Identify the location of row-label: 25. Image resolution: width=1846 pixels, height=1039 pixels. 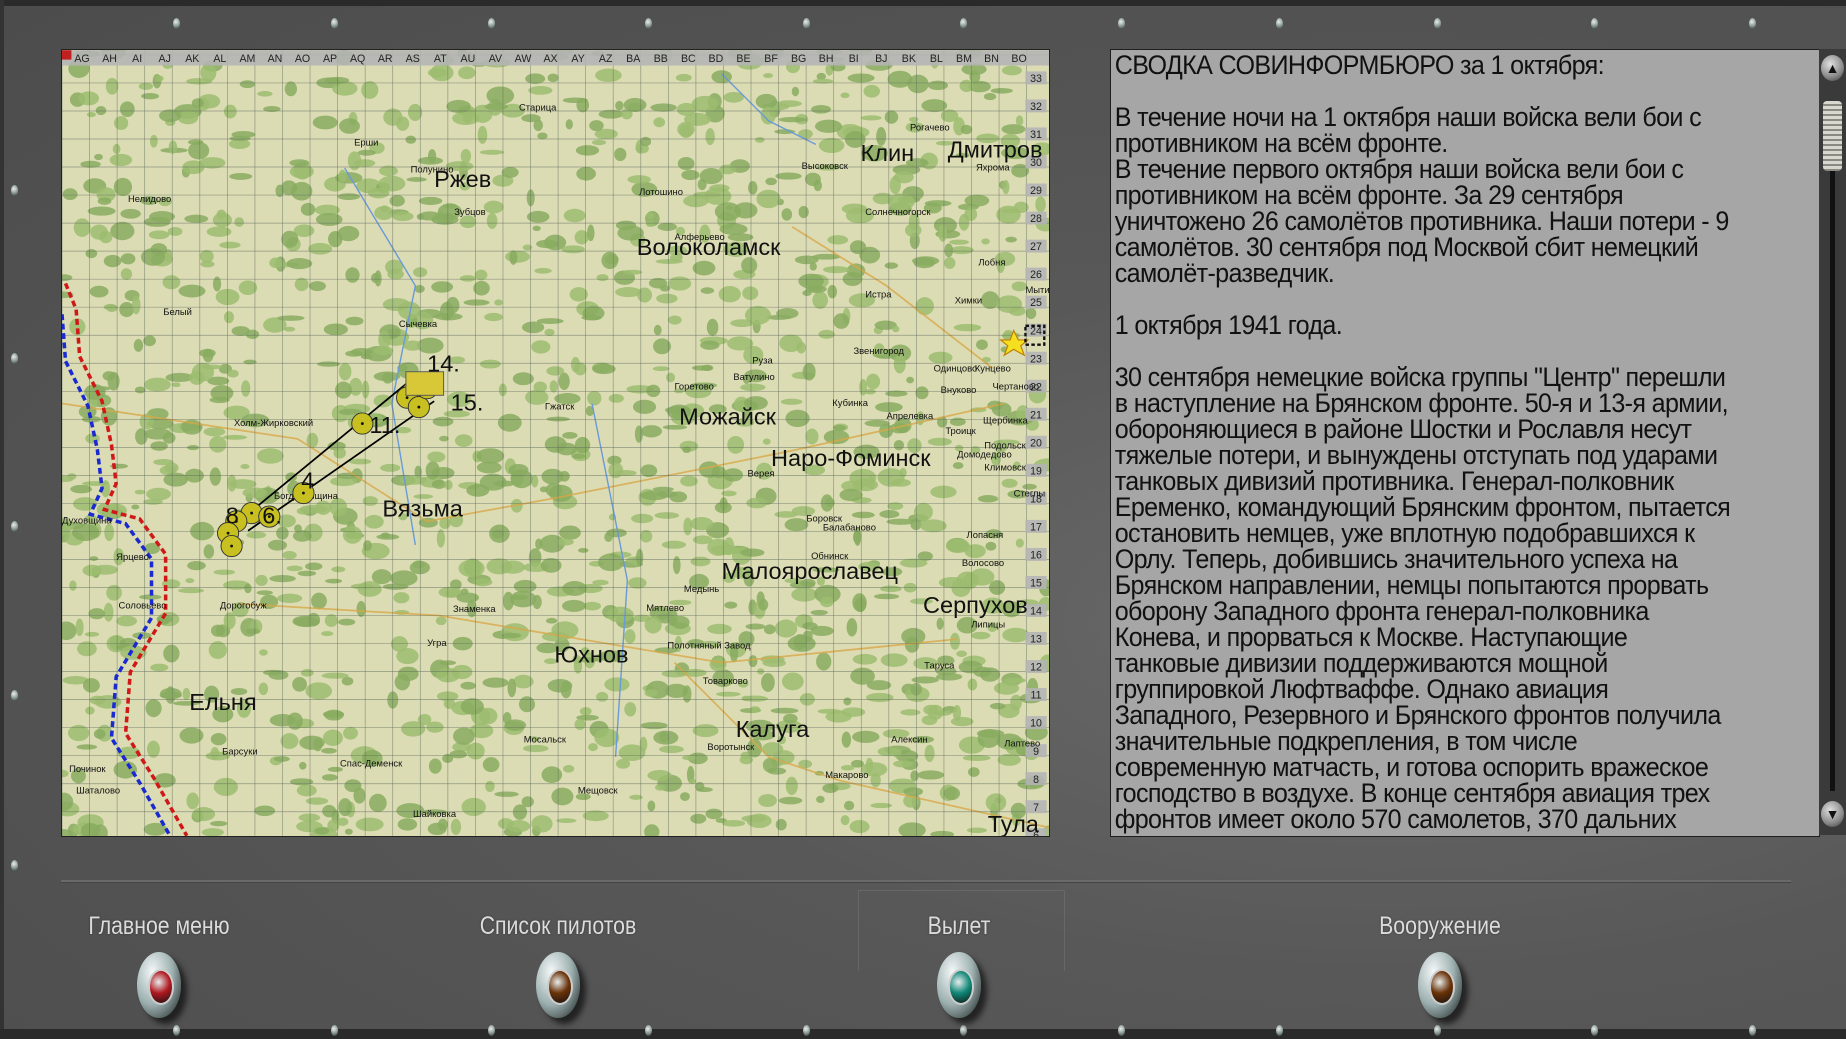
(1036, 303).